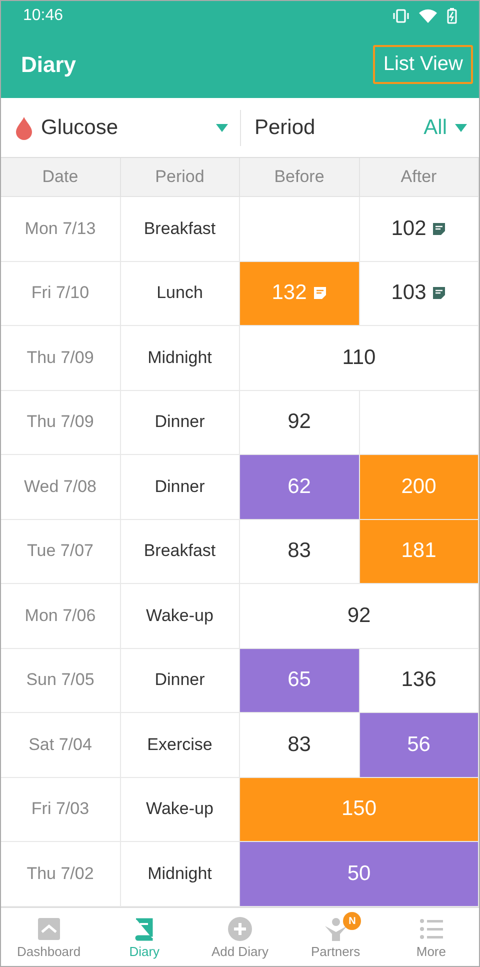 This screenshot has height=967, width=480. Describe the element at coordinates (180, 745) in the screenshot. I see `period-cell: Exercise` at that location.